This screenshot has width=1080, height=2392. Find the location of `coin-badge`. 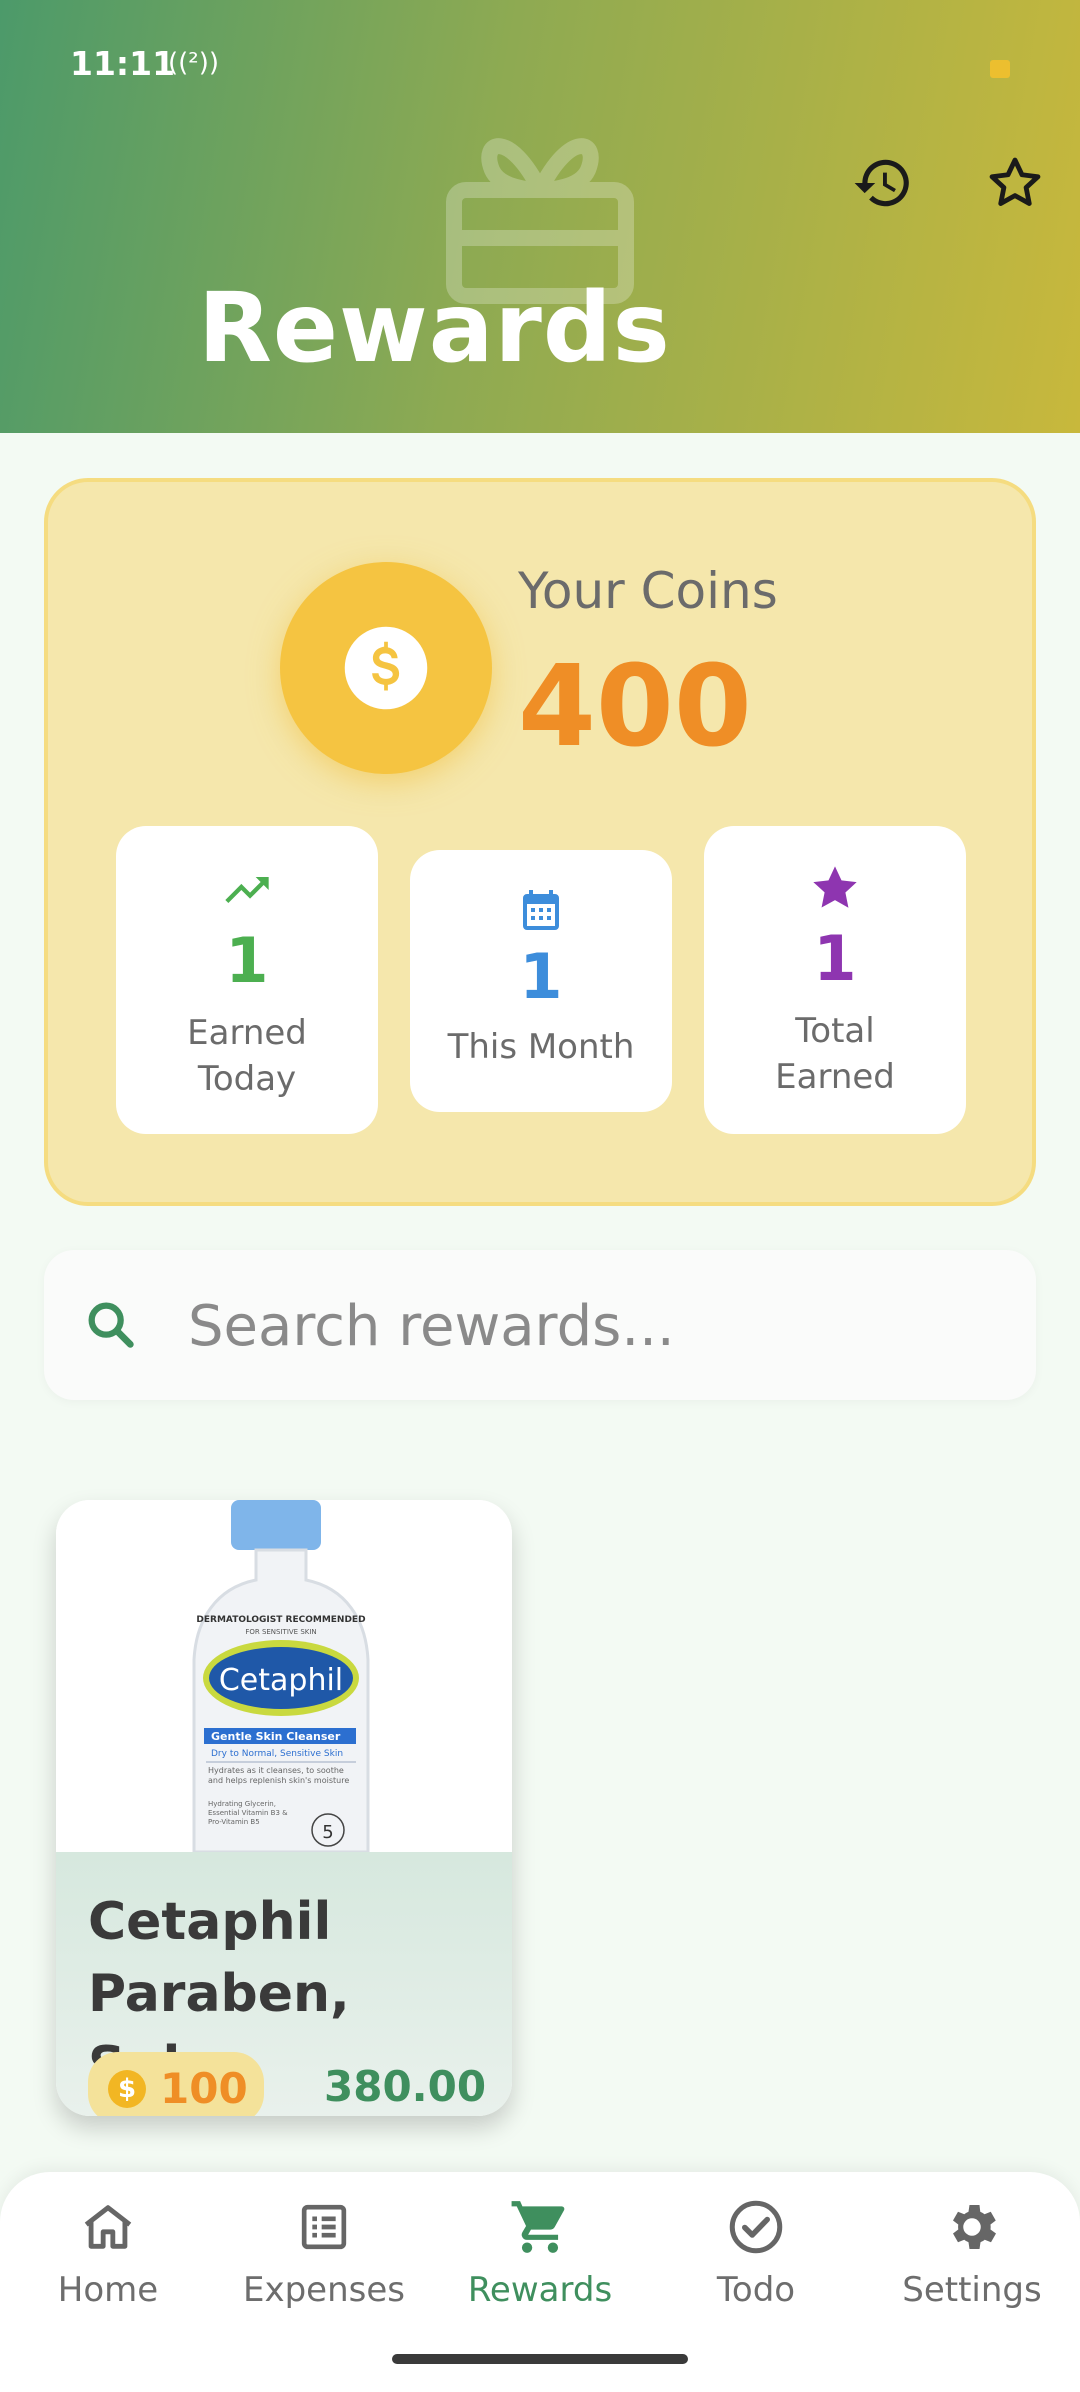

coin-badge is located at coordinates (386, 668).